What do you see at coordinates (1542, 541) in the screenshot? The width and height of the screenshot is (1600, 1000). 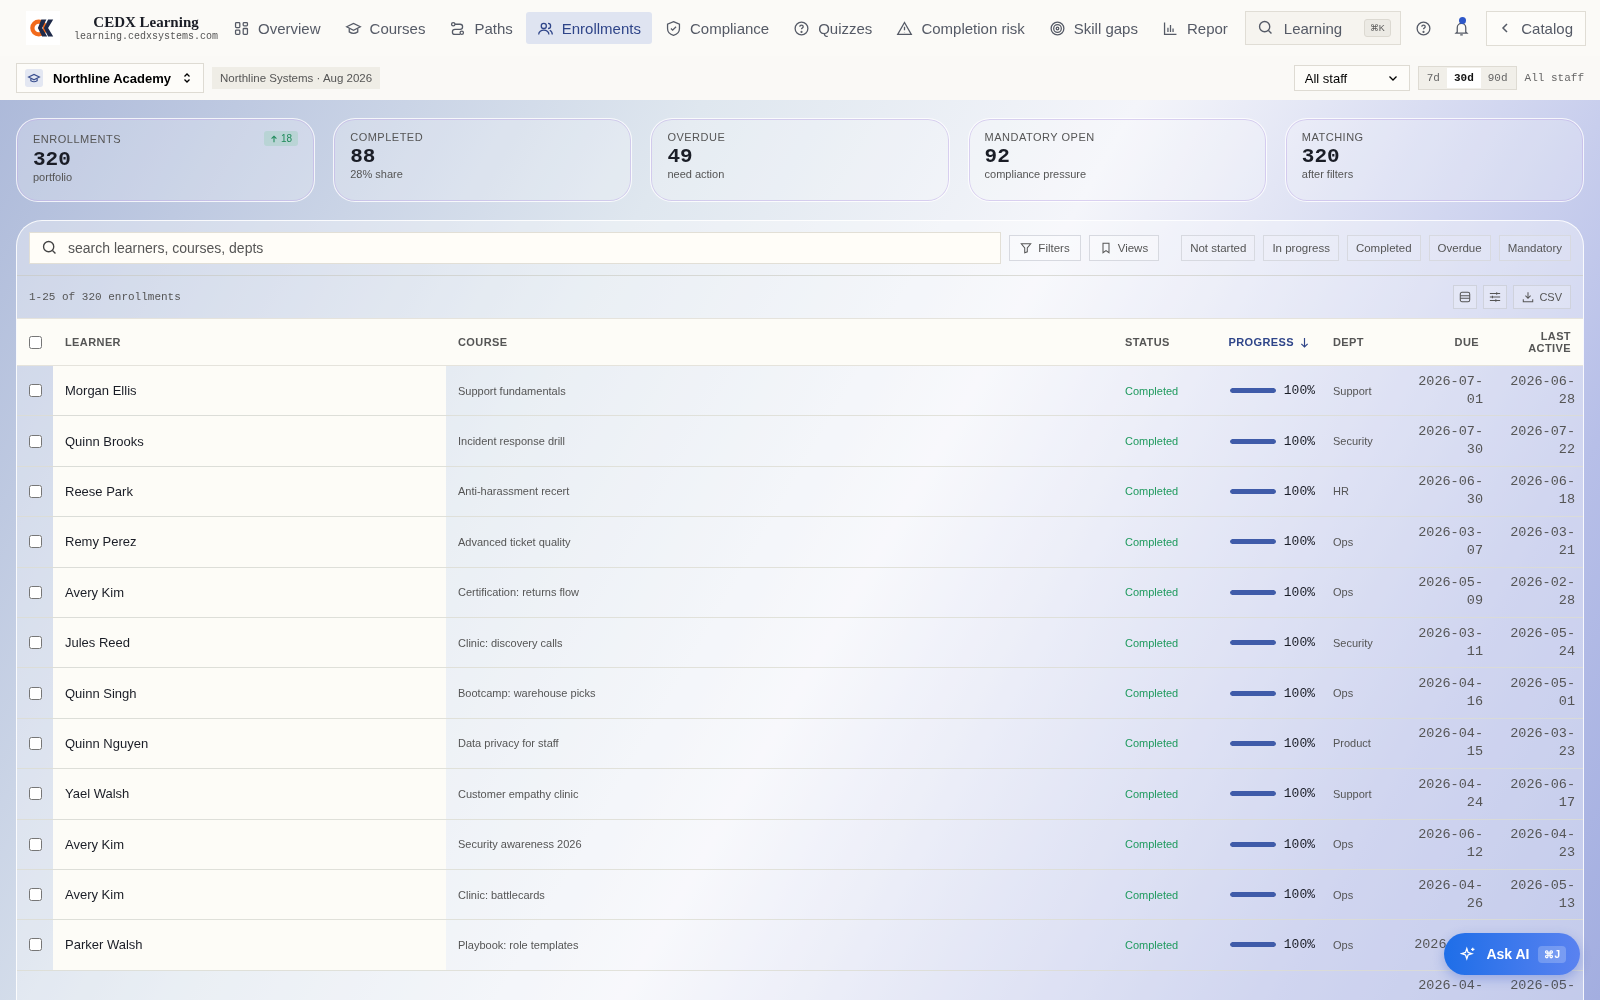 I see `last-active-date: 2026-03-21` at bounding box center [1542, 541].